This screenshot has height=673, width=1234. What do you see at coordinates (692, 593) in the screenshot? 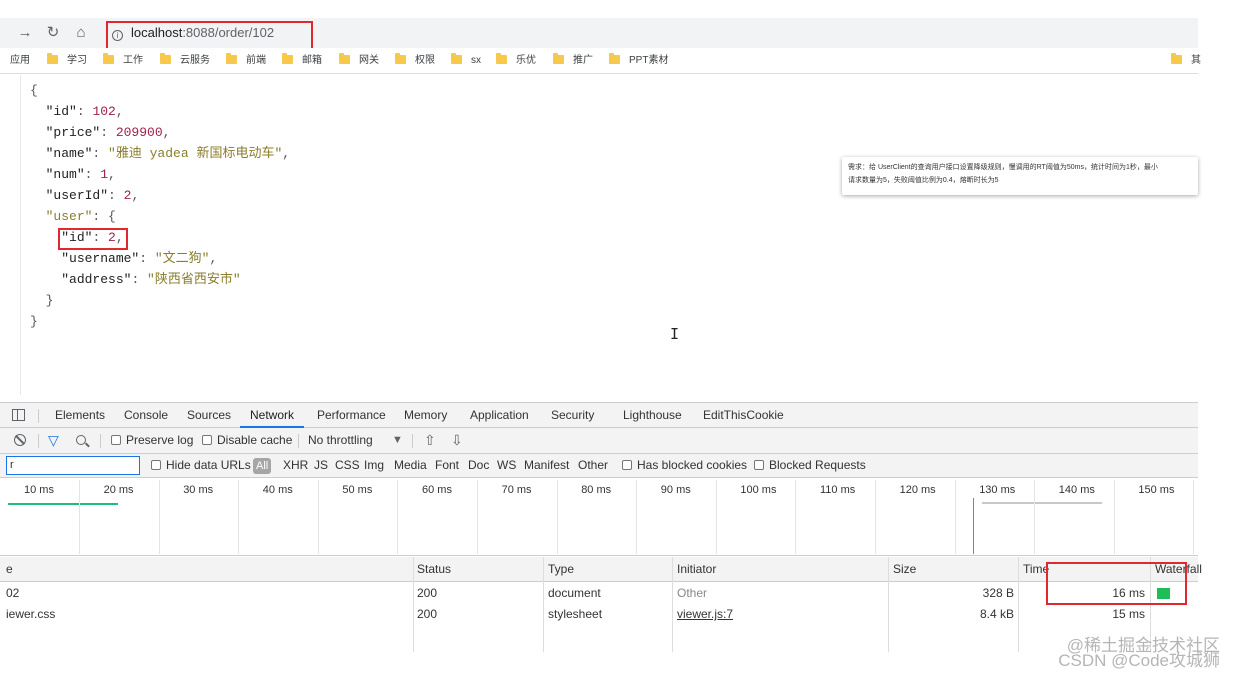
I see `row-initiator: Other` at bounding box center [692, 593].